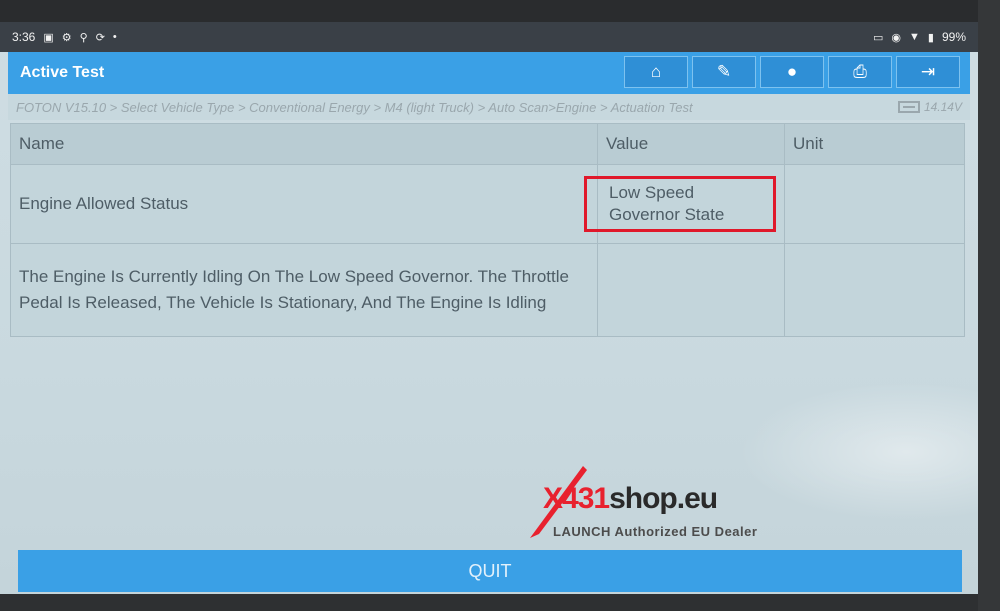 Image resolution: width=1000 pixels, height=611 pixels. Describe the element at coordinates (942, 107) in the screenshot. I see `voltage-value: 14.14V` at that location.